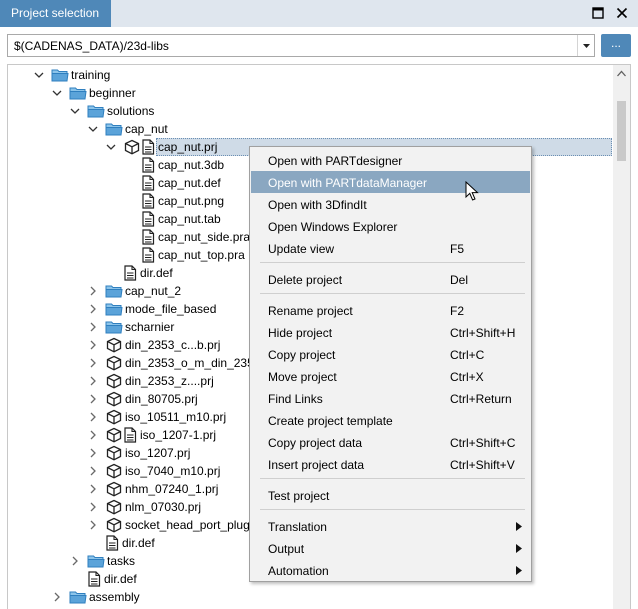 This screenshot has width=638, height=609. Describe the element at coordinates (390, 376) in the screenshot. I see `menu-move-project: Move project Ctrl+X` at that location.